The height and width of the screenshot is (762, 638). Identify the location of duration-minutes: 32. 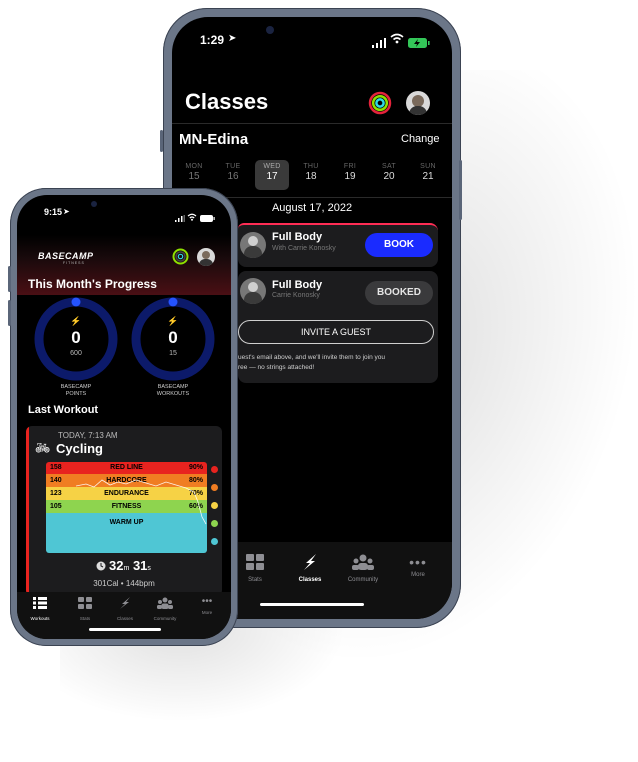
(116, 565).